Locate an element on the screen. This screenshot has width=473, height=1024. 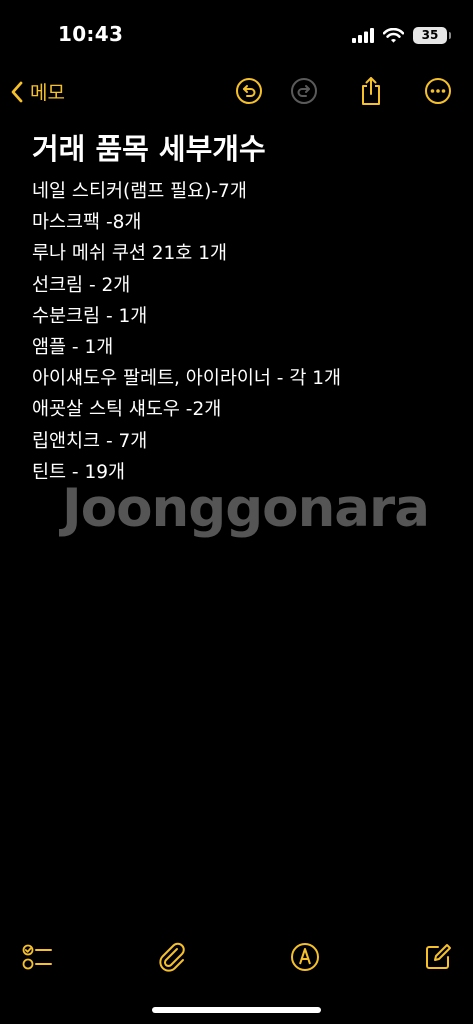
more-button is located at coordinates (438, 91).